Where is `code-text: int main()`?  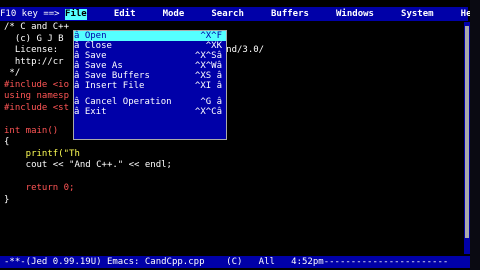 code-text: int main() is located at coordinates (31, 130).